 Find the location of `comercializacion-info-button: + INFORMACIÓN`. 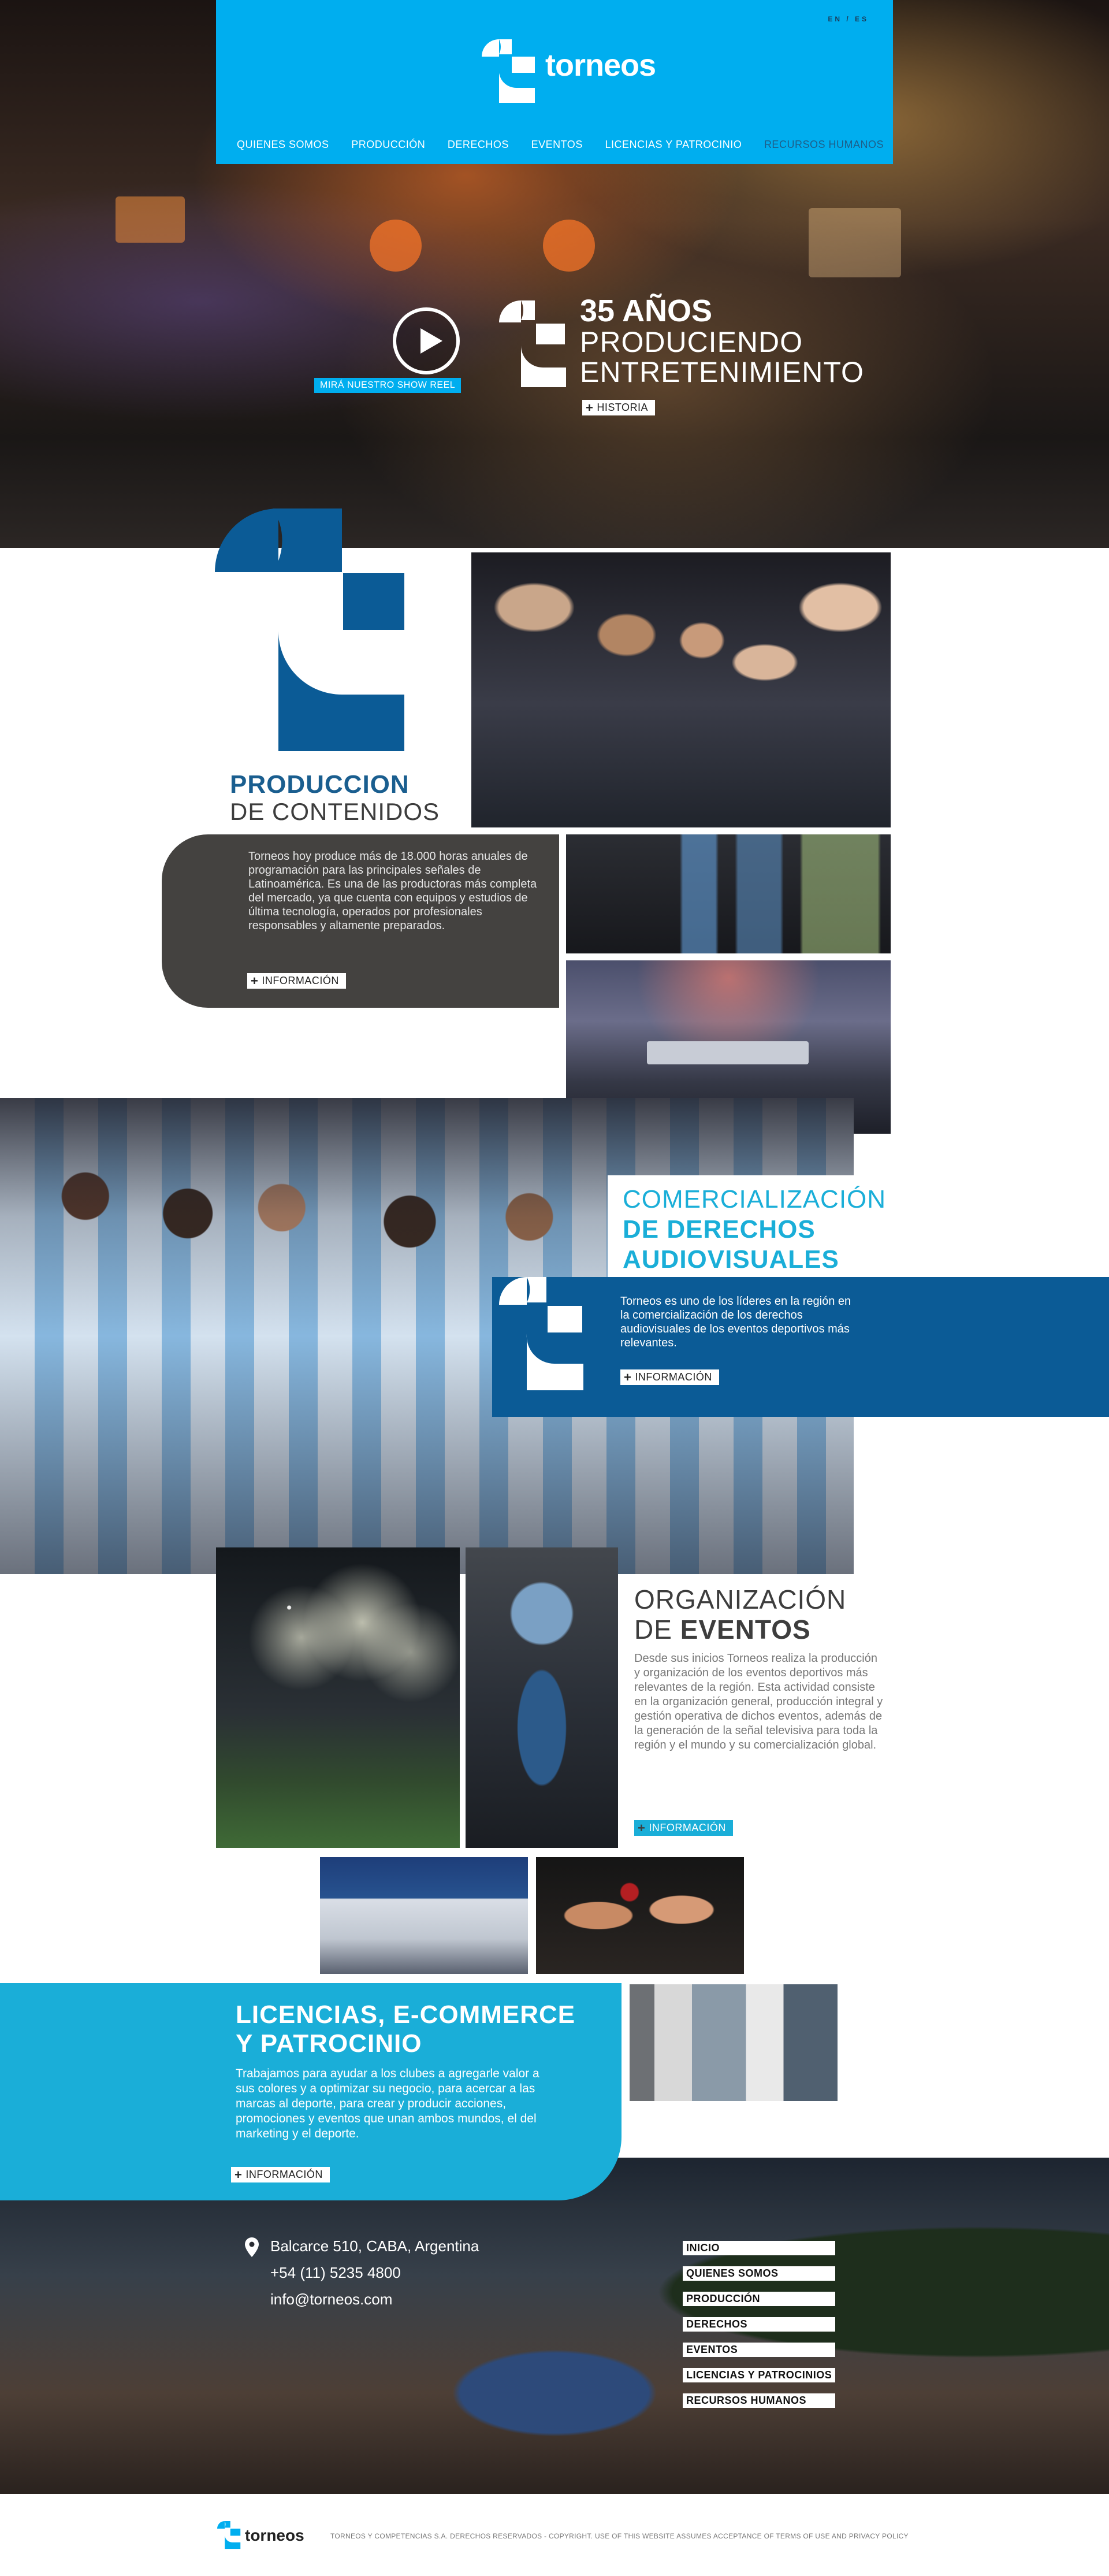

comercializacion-info-button: + INFORMACIÓN is located at coordinates (669, 1377).